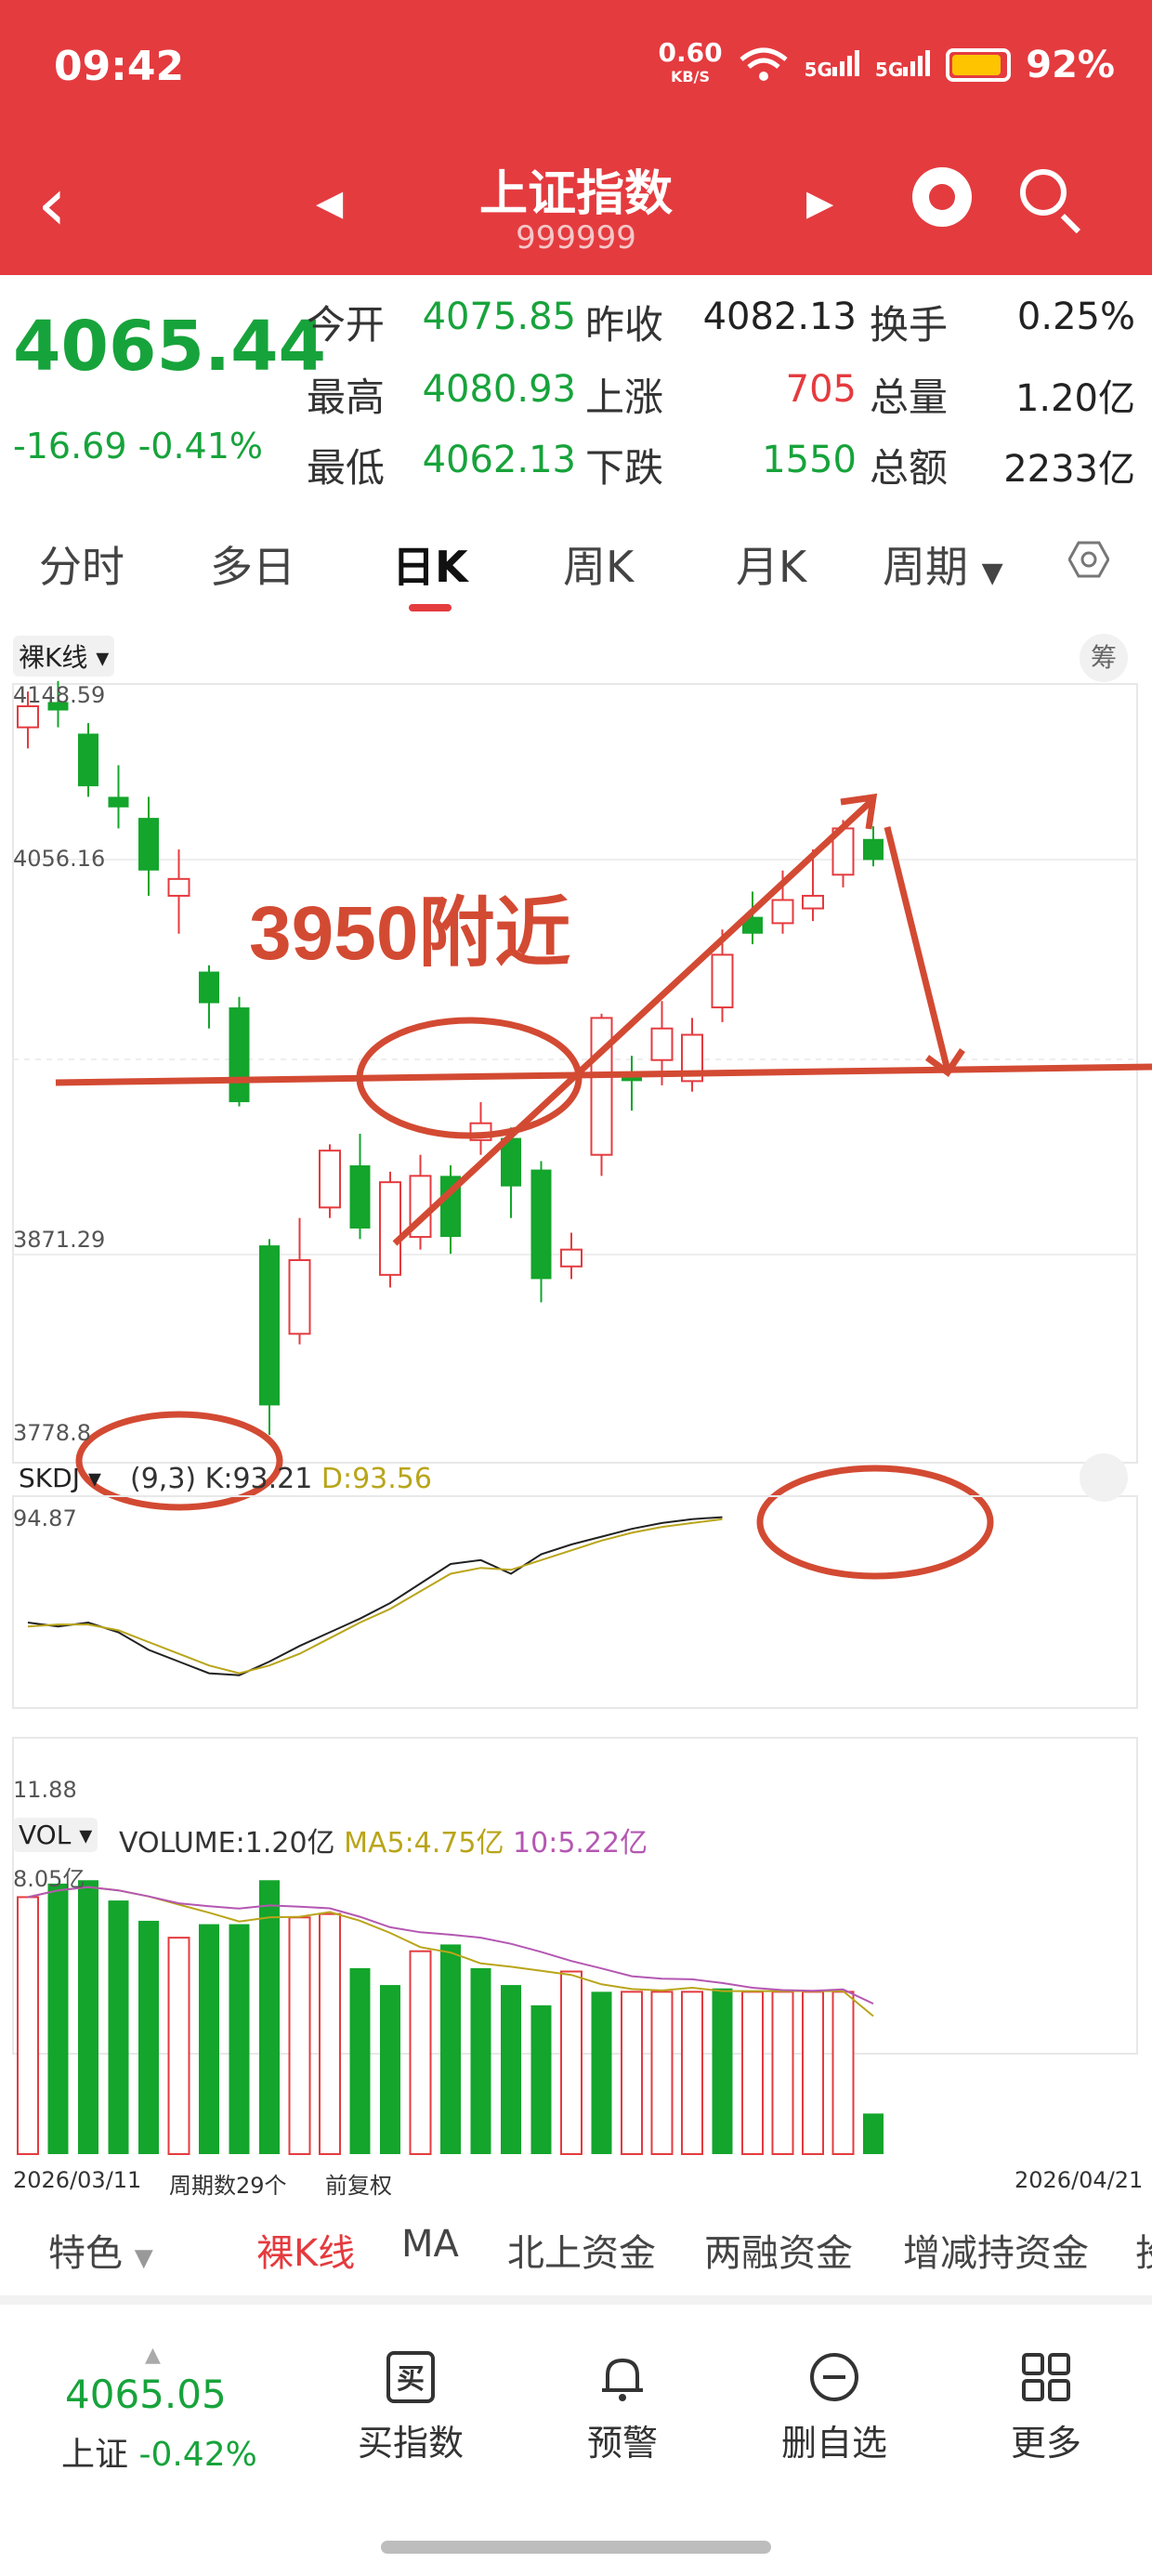 This screenshot has height=2576, width=1152. I want to click on quote-value: 705, so click(821, 389).